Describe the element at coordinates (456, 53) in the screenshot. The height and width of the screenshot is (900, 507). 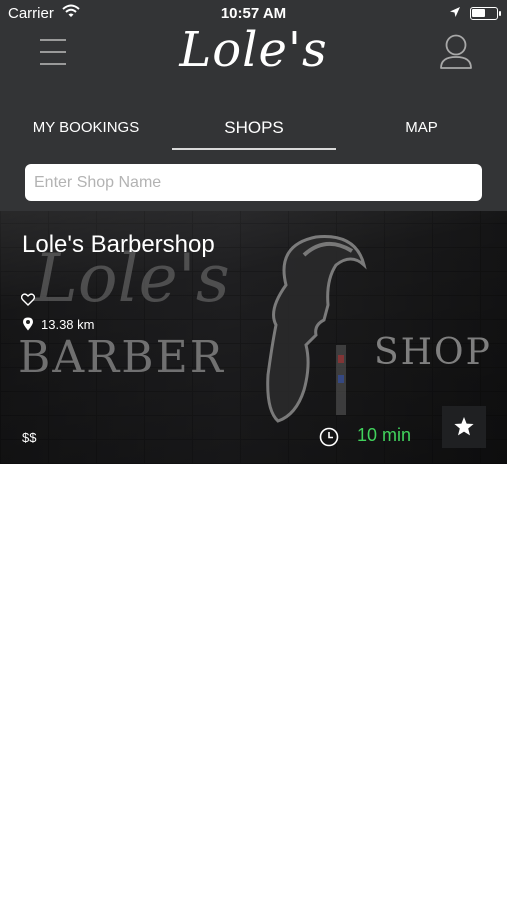
I see `user-profile-icon` at that location.